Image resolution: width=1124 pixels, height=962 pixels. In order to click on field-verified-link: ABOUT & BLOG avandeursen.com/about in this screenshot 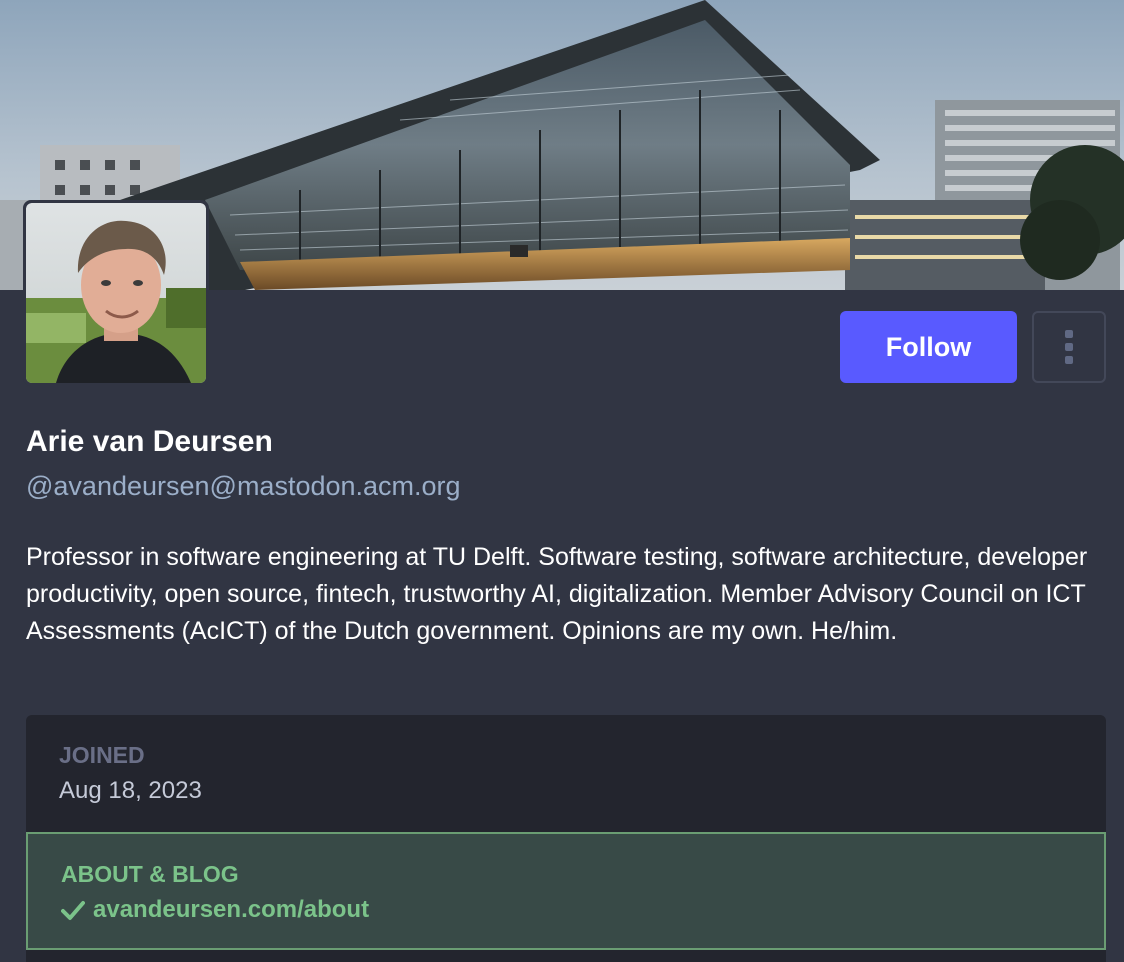, I will do `click(566, 891)`.